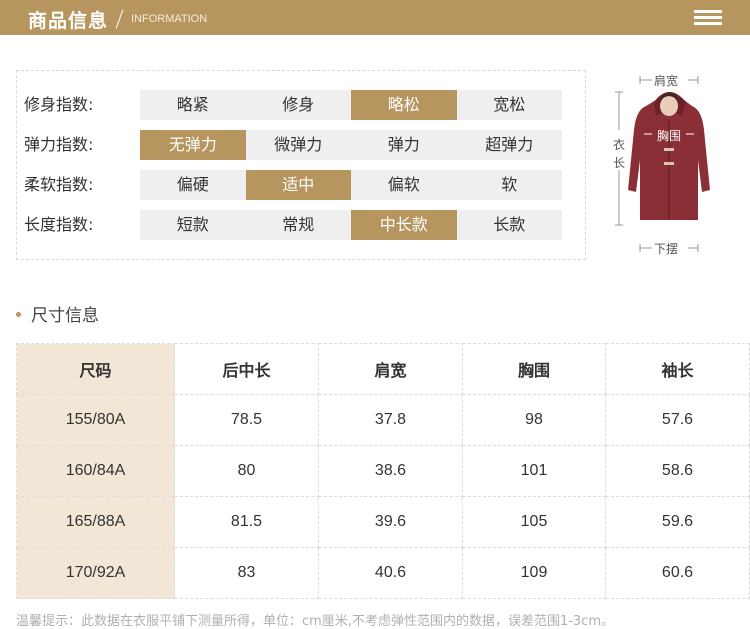 The width and height of the screenshot is (750, 629). I want to click on size-value-cell: 83, so click(246, 573).